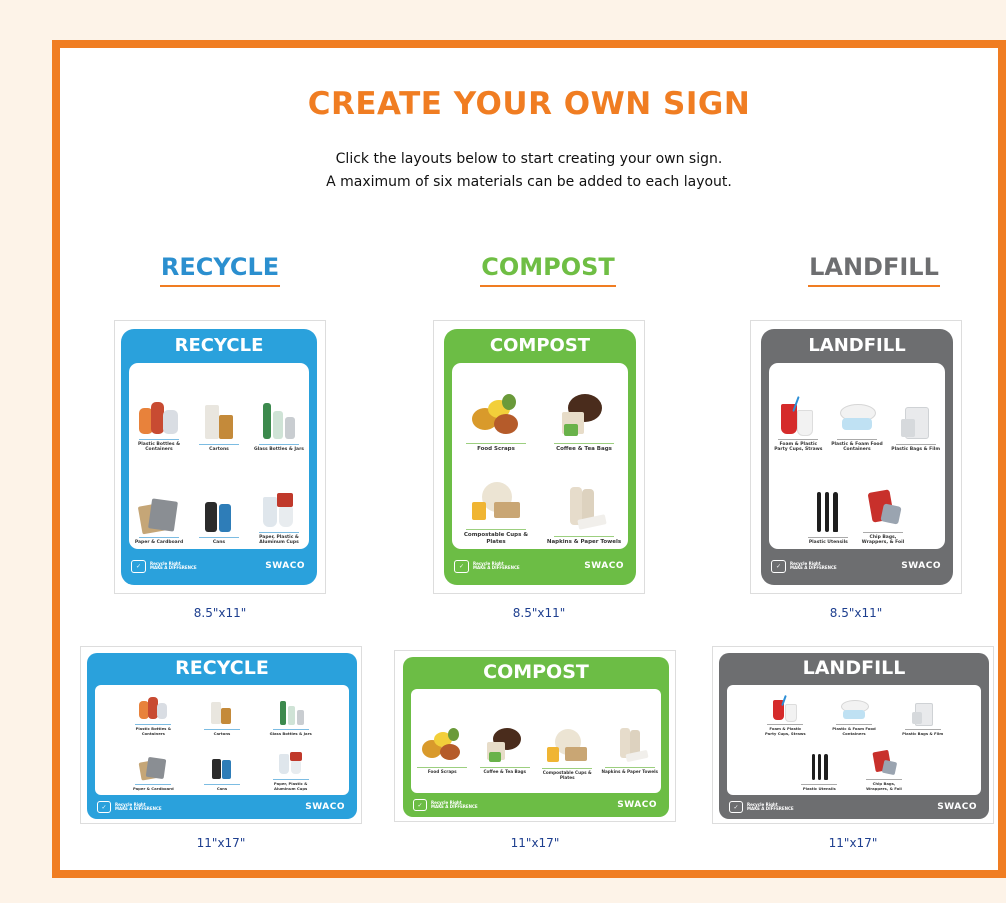 The image size is (1006, 903). I want to click on glass-bottles-image, so click(279, 421).